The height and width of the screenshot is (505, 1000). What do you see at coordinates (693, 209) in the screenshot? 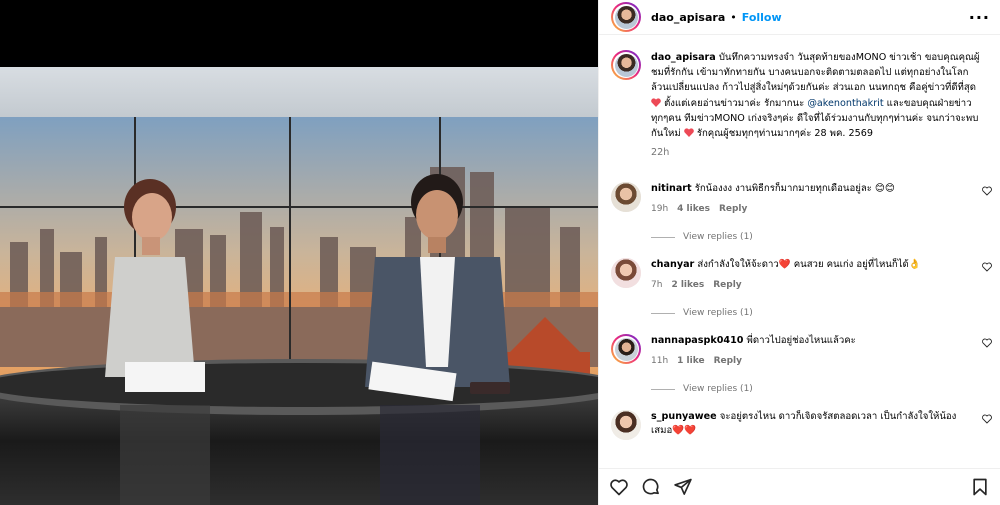
I see `comment-likes: 4 likes` at bounding box center [693, 209].